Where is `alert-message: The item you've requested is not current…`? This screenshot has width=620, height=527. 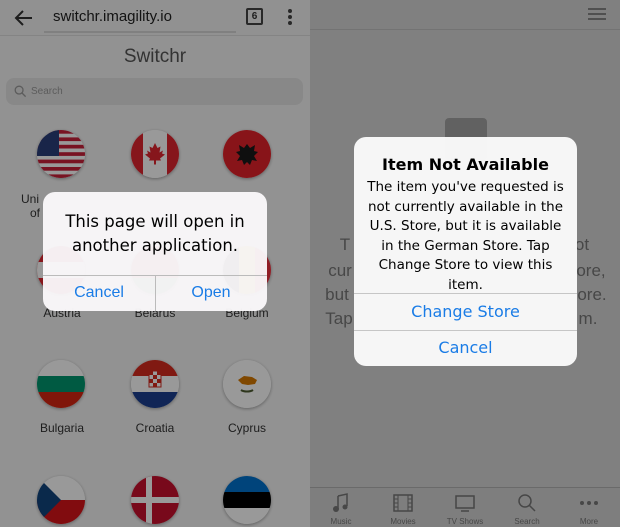 alert-message: The item you've requested is not current… is located at coordinates (465, 236).